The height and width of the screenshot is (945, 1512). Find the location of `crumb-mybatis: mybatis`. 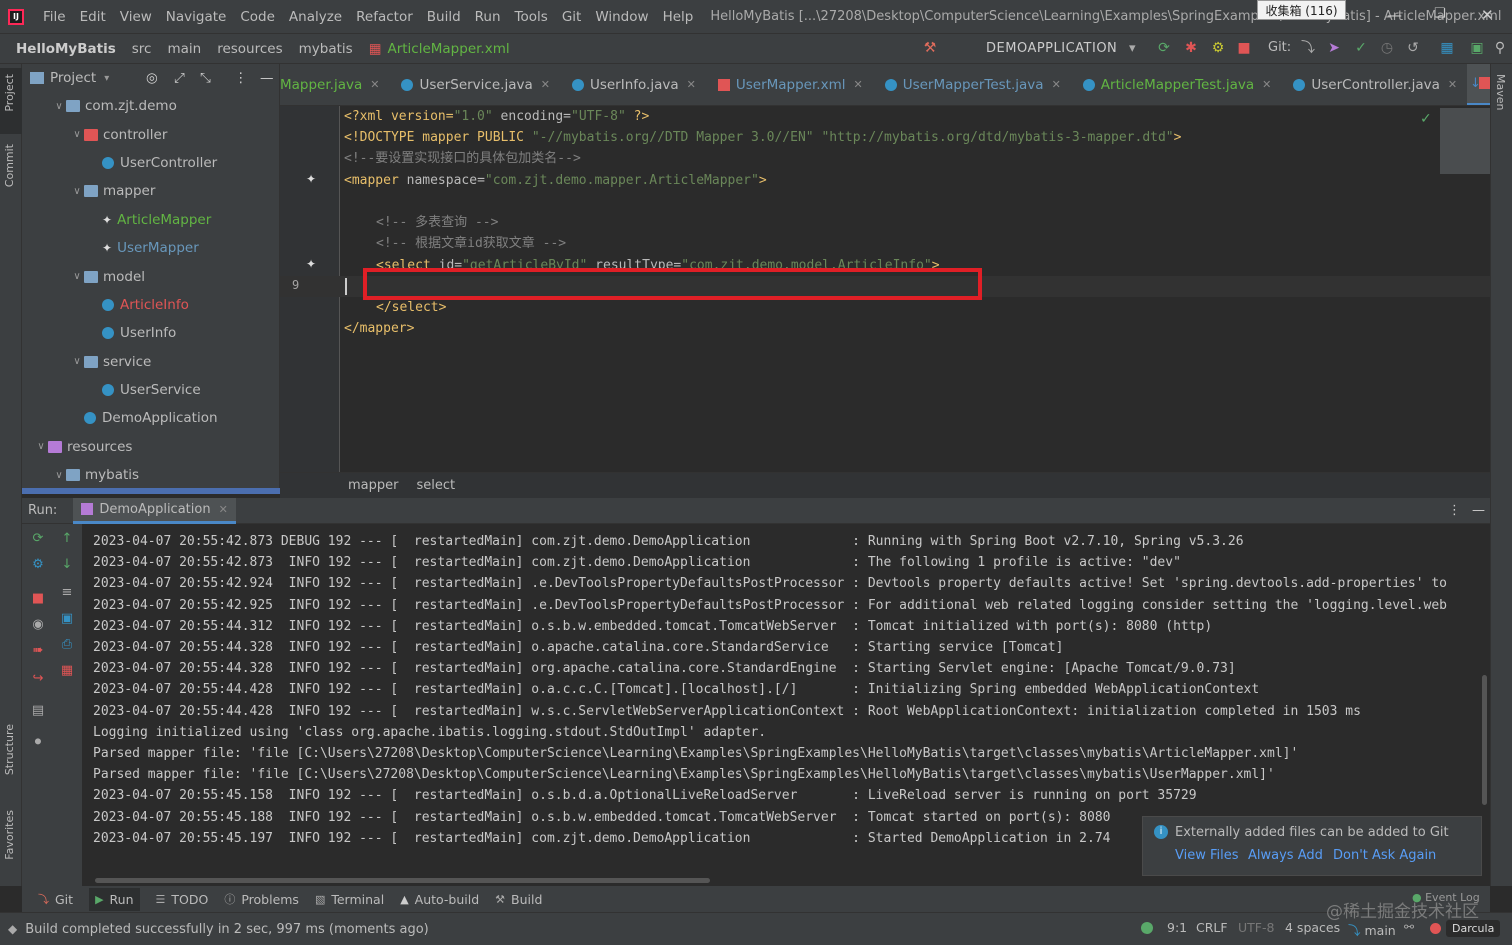

crumb-mybatis: mybatis is located at coordinates (326, 49).